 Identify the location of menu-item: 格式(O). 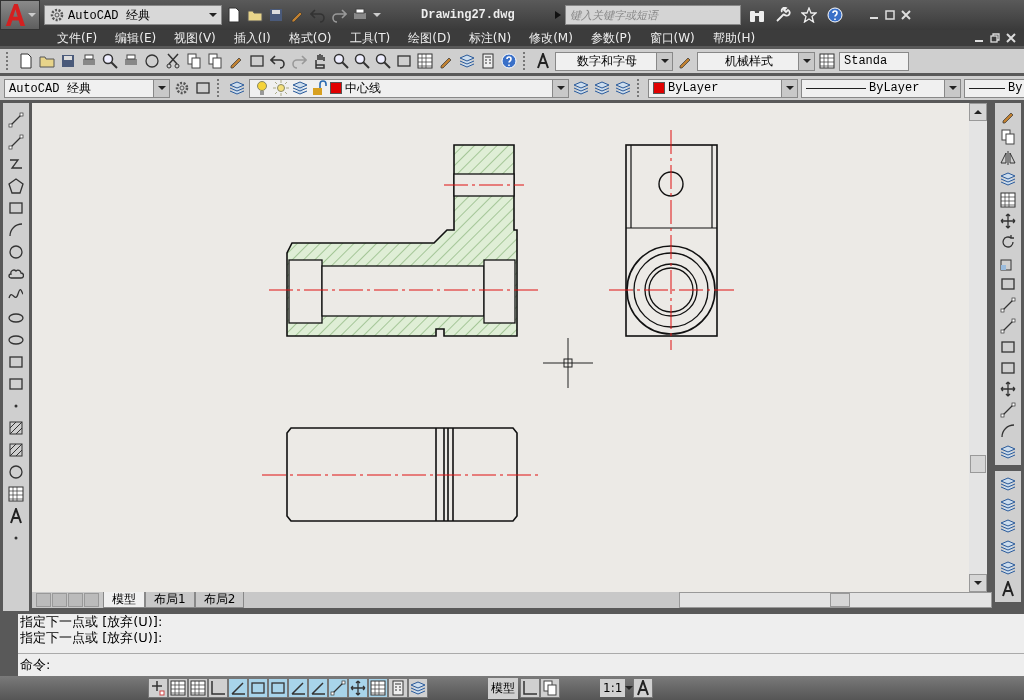
(310, 38).